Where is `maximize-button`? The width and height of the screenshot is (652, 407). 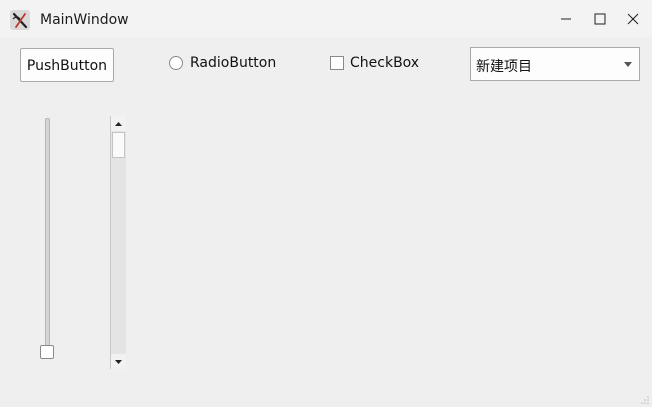 maximize-button is located at coordinates (600, 19).